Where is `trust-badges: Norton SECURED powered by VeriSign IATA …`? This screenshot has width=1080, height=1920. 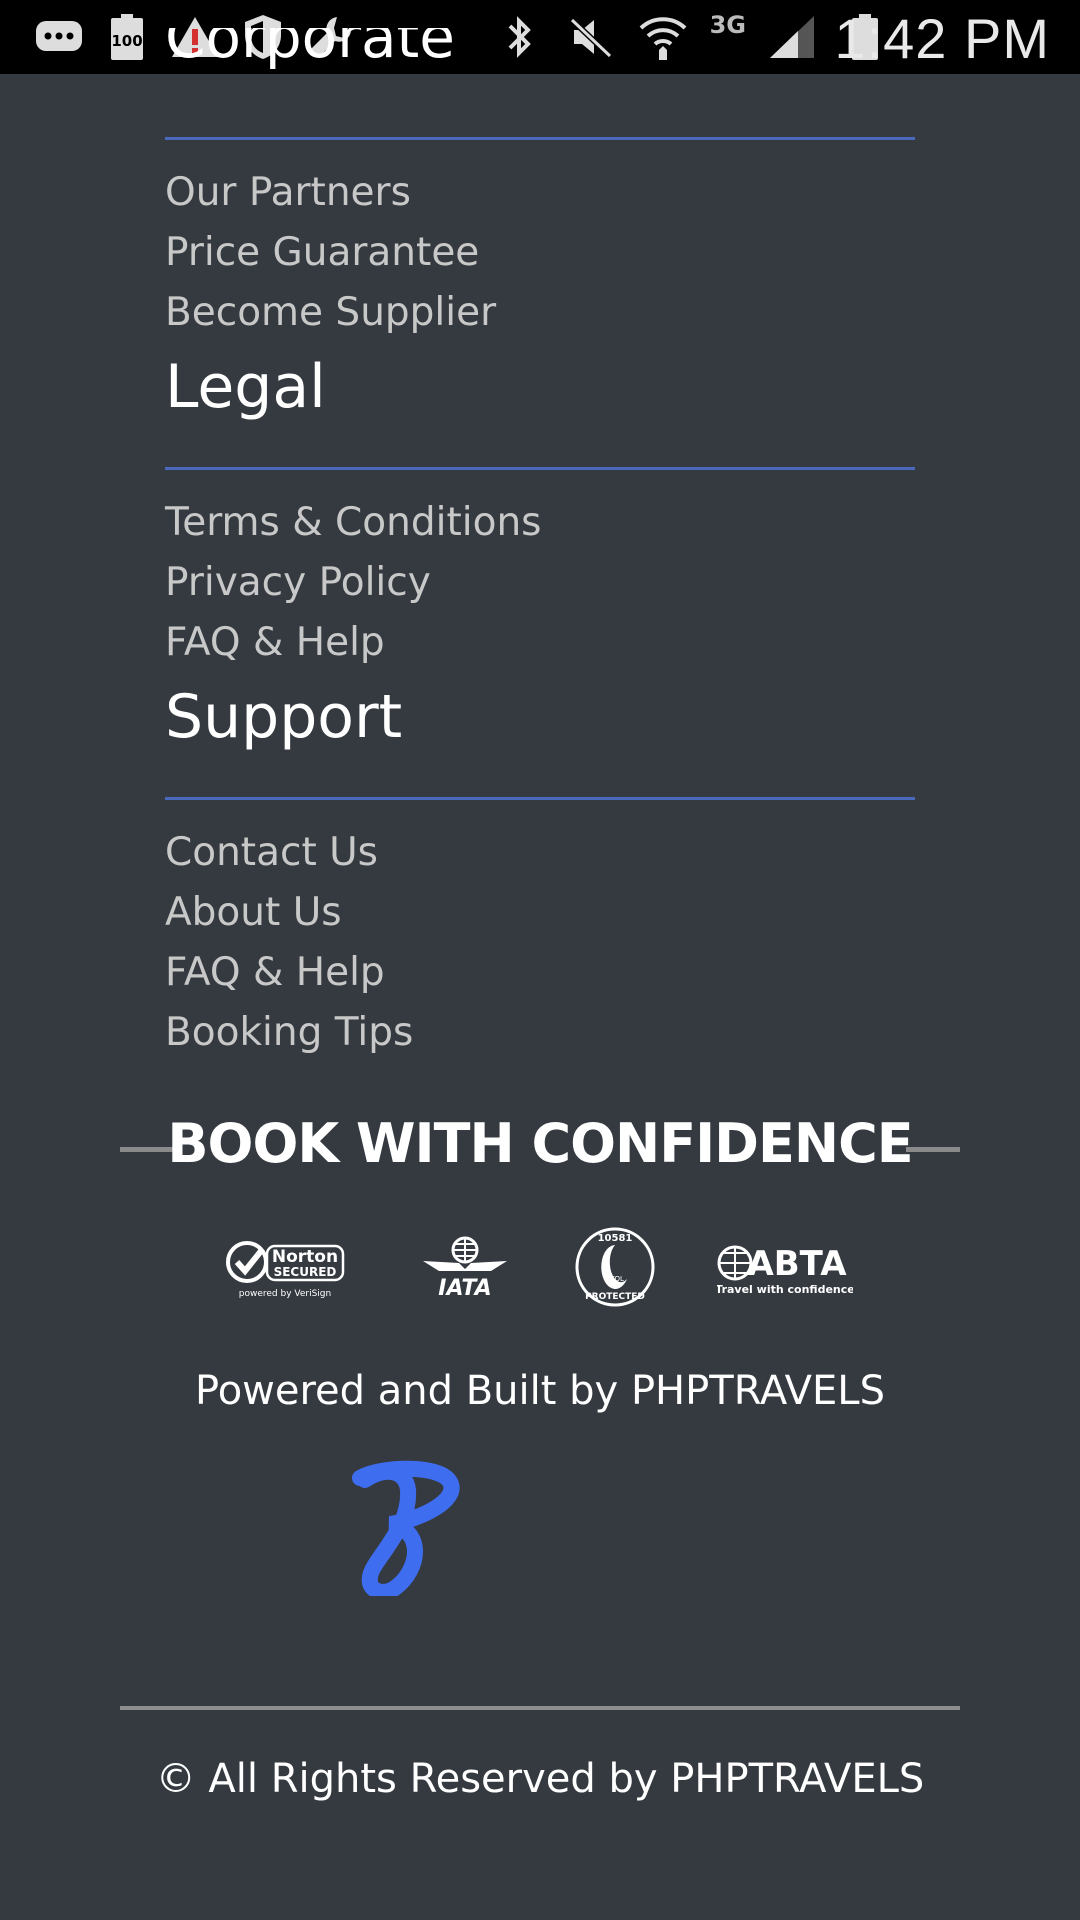
trust-badges: Norton SECURED powered by VeriSign IATA … is located at coordinates (545, 1267).